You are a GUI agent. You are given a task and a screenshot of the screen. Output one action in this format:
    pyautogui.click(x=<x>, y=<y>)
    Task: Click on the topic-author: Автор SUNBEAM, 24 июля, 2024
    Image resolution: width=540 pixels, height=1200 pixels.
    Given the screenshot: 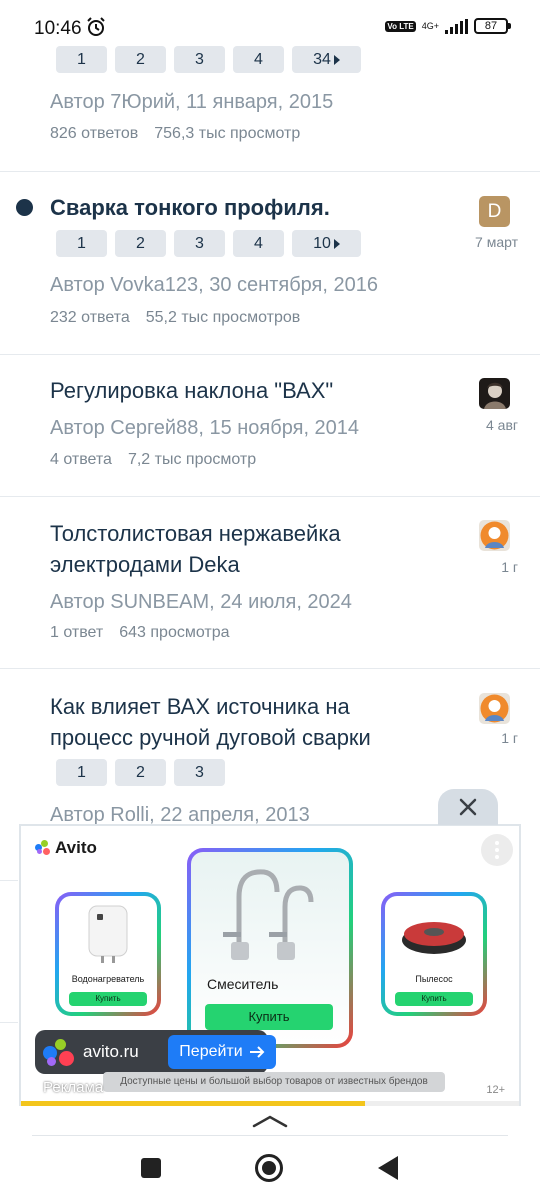 What is the action you would take?
    pyautogui.click(x=201, y=602)
    